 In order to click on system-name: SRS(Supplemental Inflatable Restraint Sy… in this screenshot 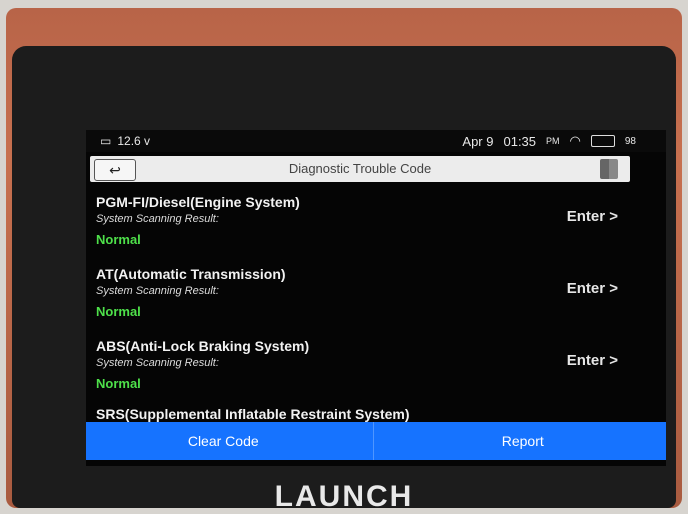, I will do `click(253, 414)`.